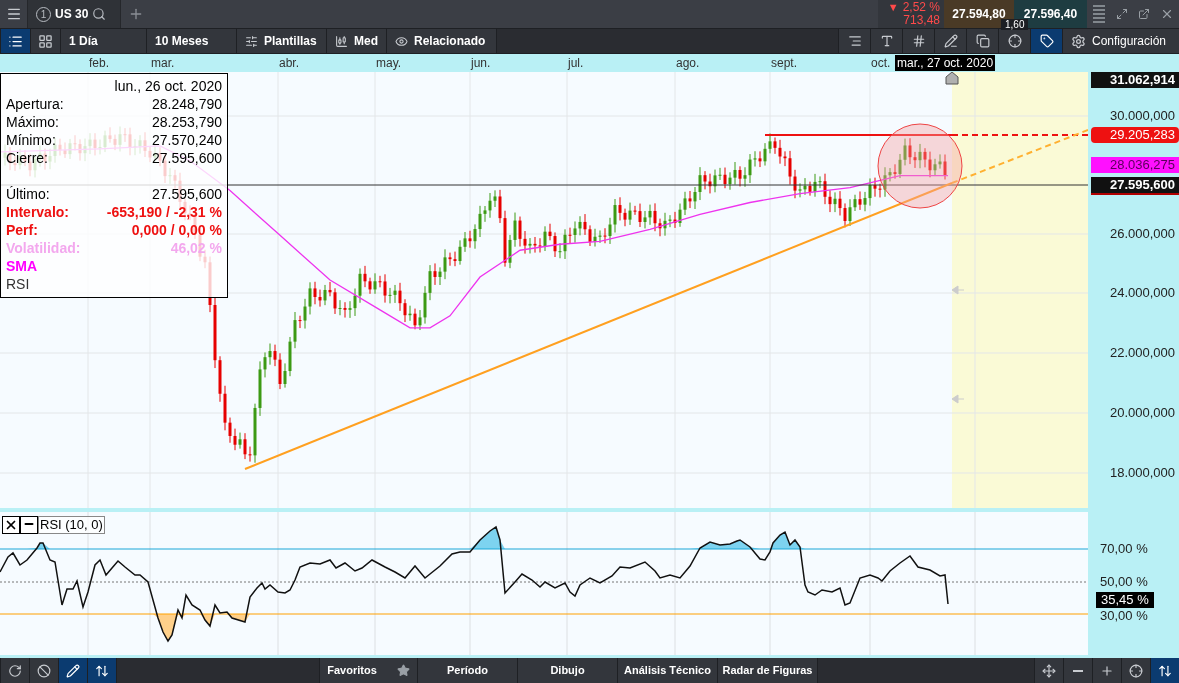 The width and height of the screenshot is (1179, 683). I want to click on zoom-out-button, so click(1077, 670).